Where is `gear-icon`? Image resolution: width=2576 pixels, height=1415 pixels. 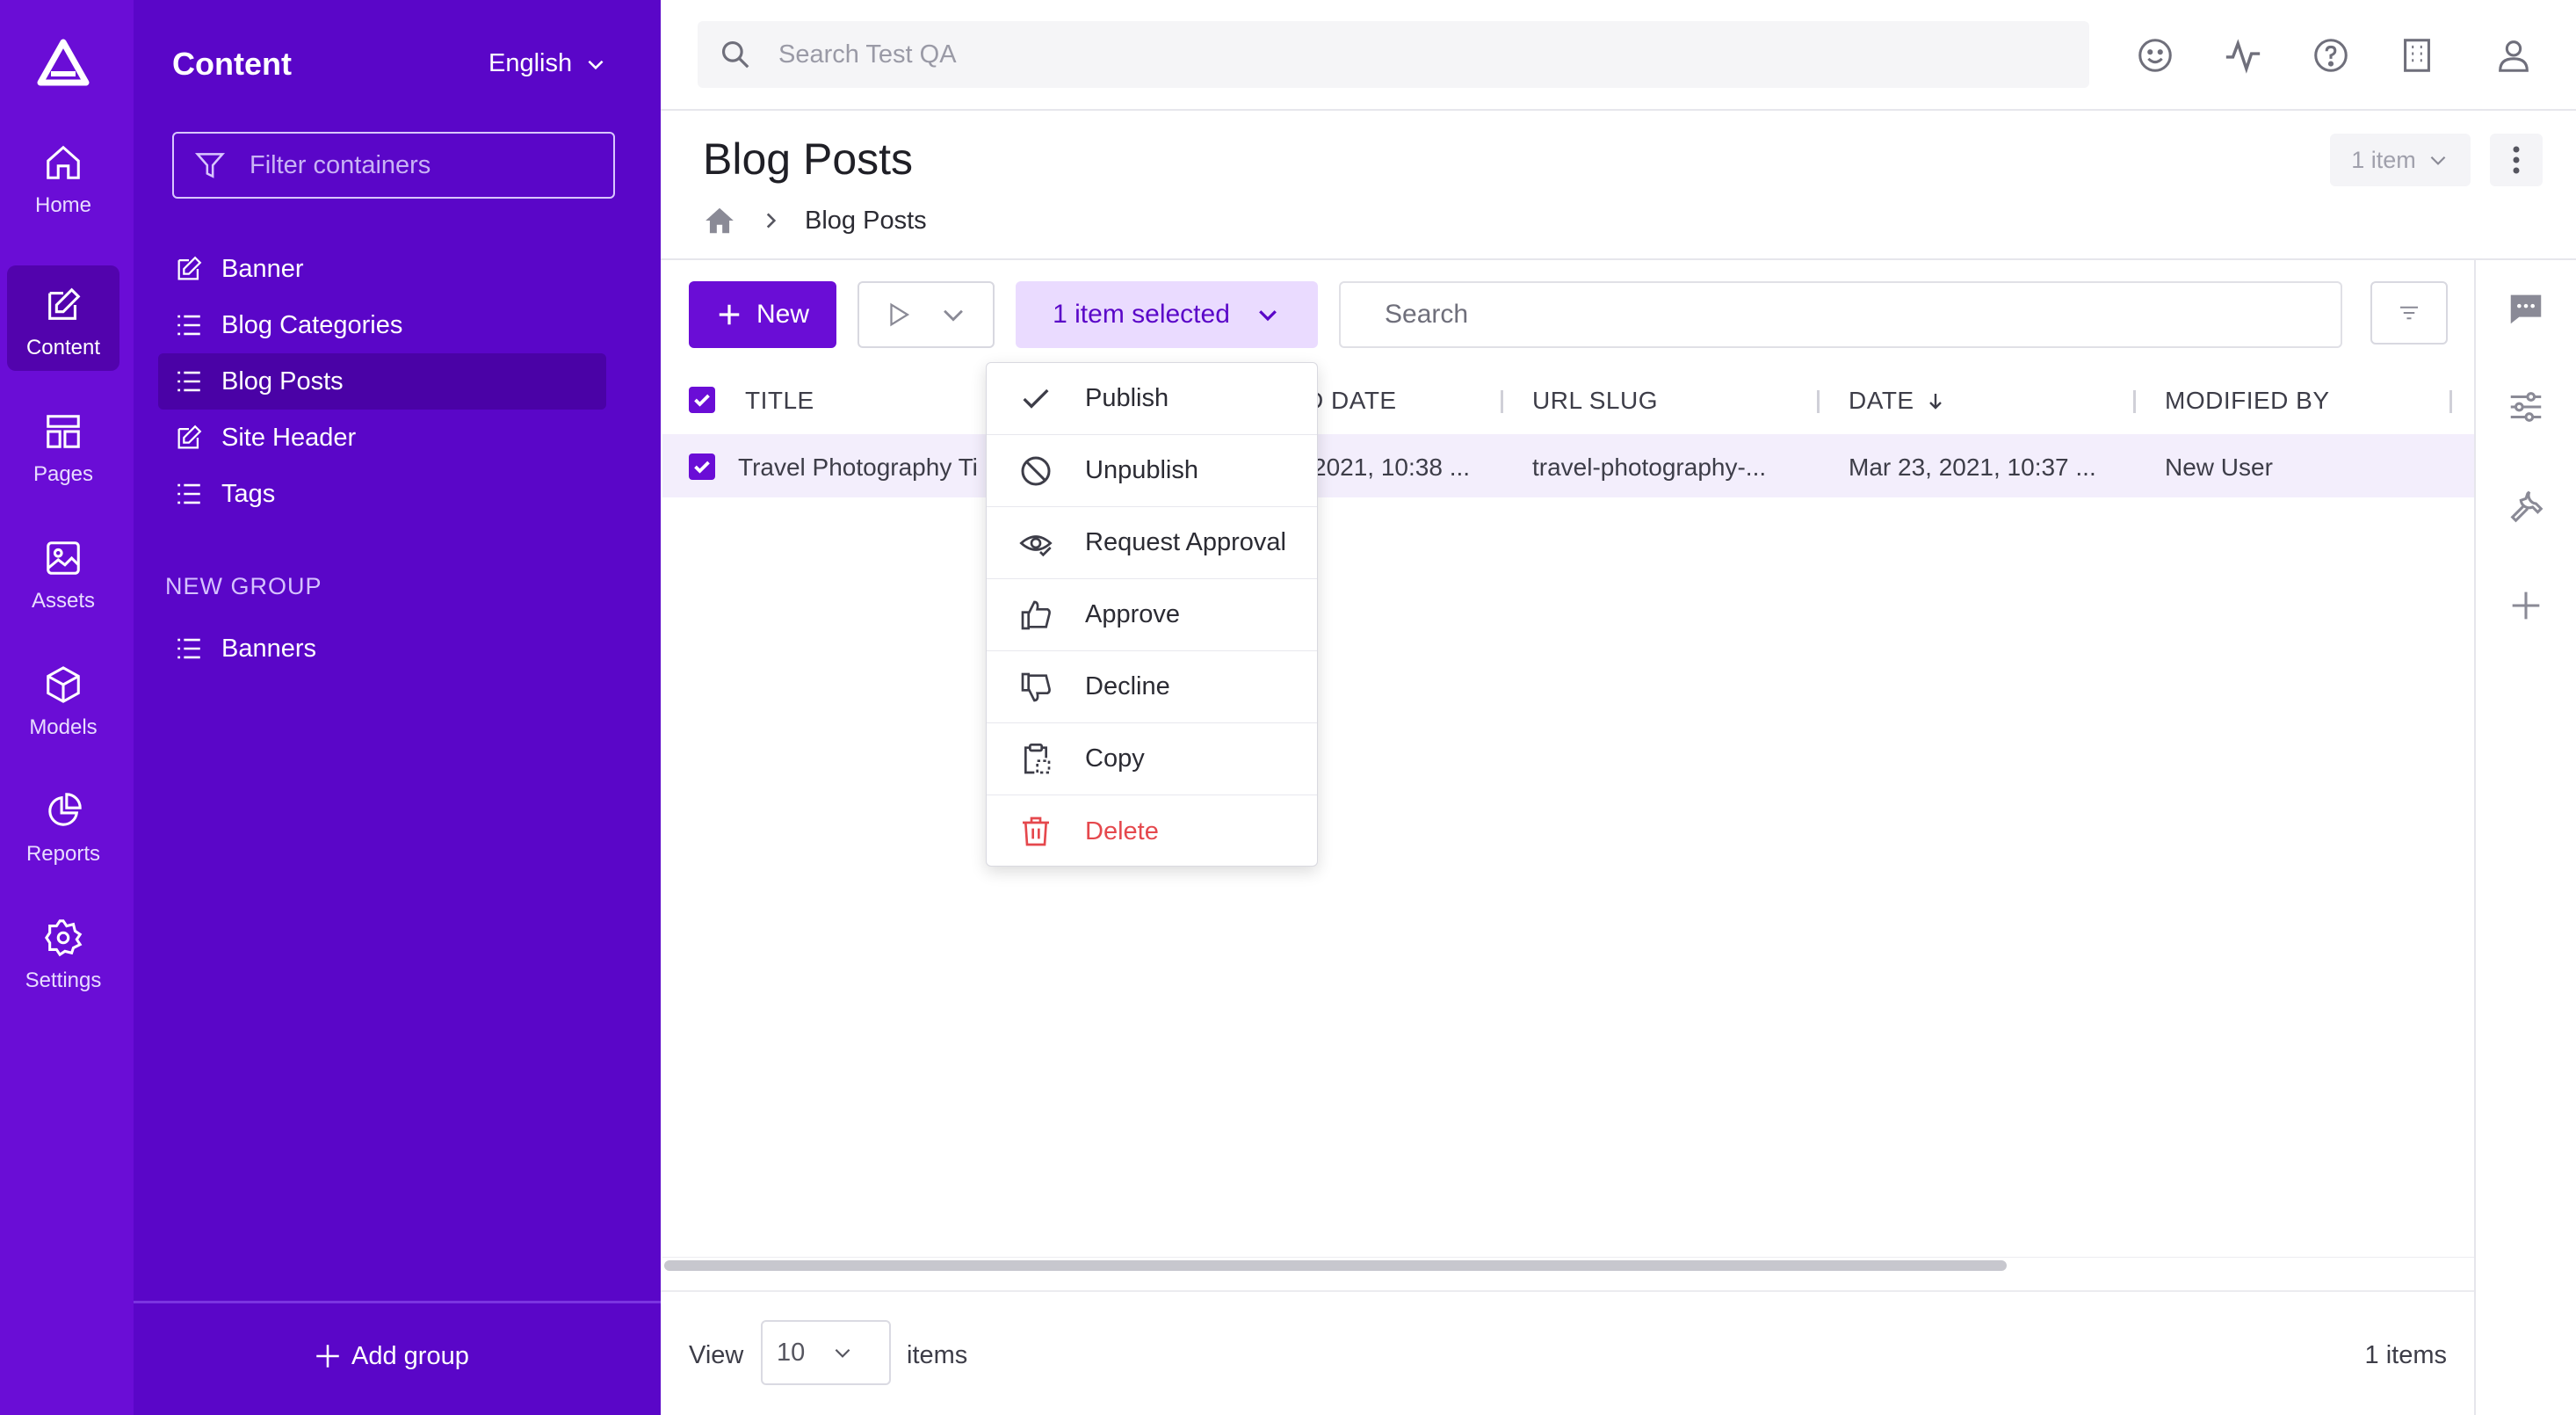
gear-icon is located at coordinates (63, 938).